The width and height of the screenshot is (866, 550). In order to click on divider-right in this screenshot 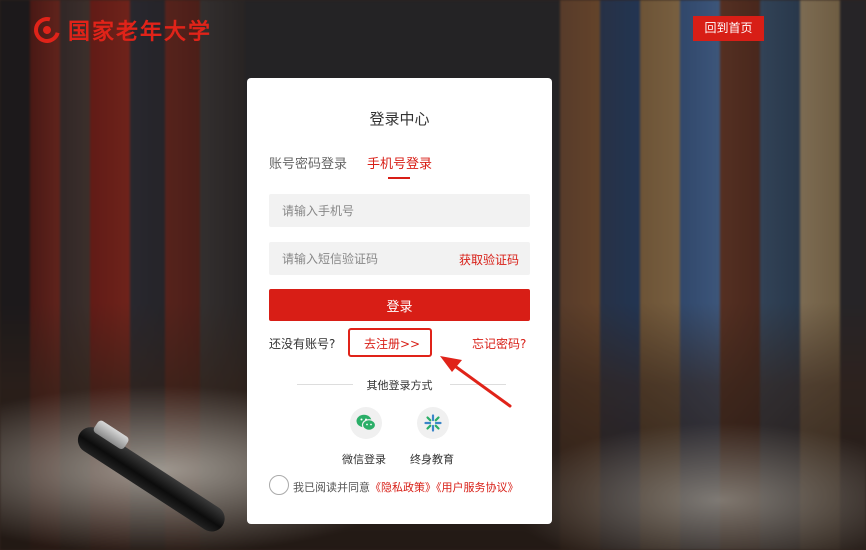, I will do `click(478, 384)`.